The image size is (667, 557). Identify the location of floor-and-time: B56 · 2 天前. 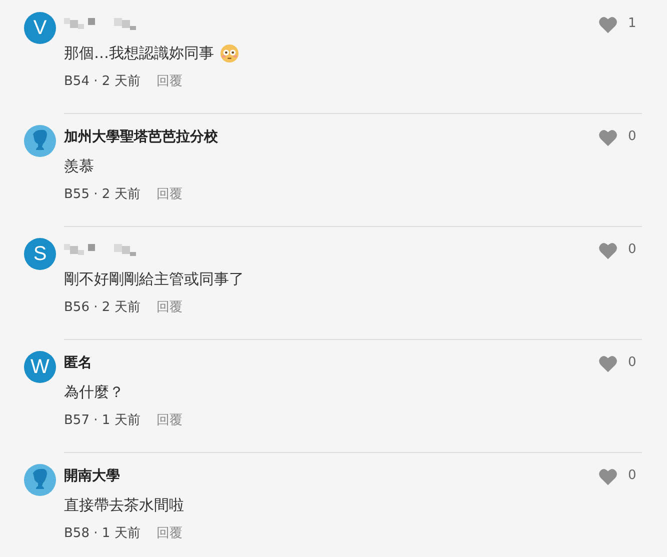
(102, 307).